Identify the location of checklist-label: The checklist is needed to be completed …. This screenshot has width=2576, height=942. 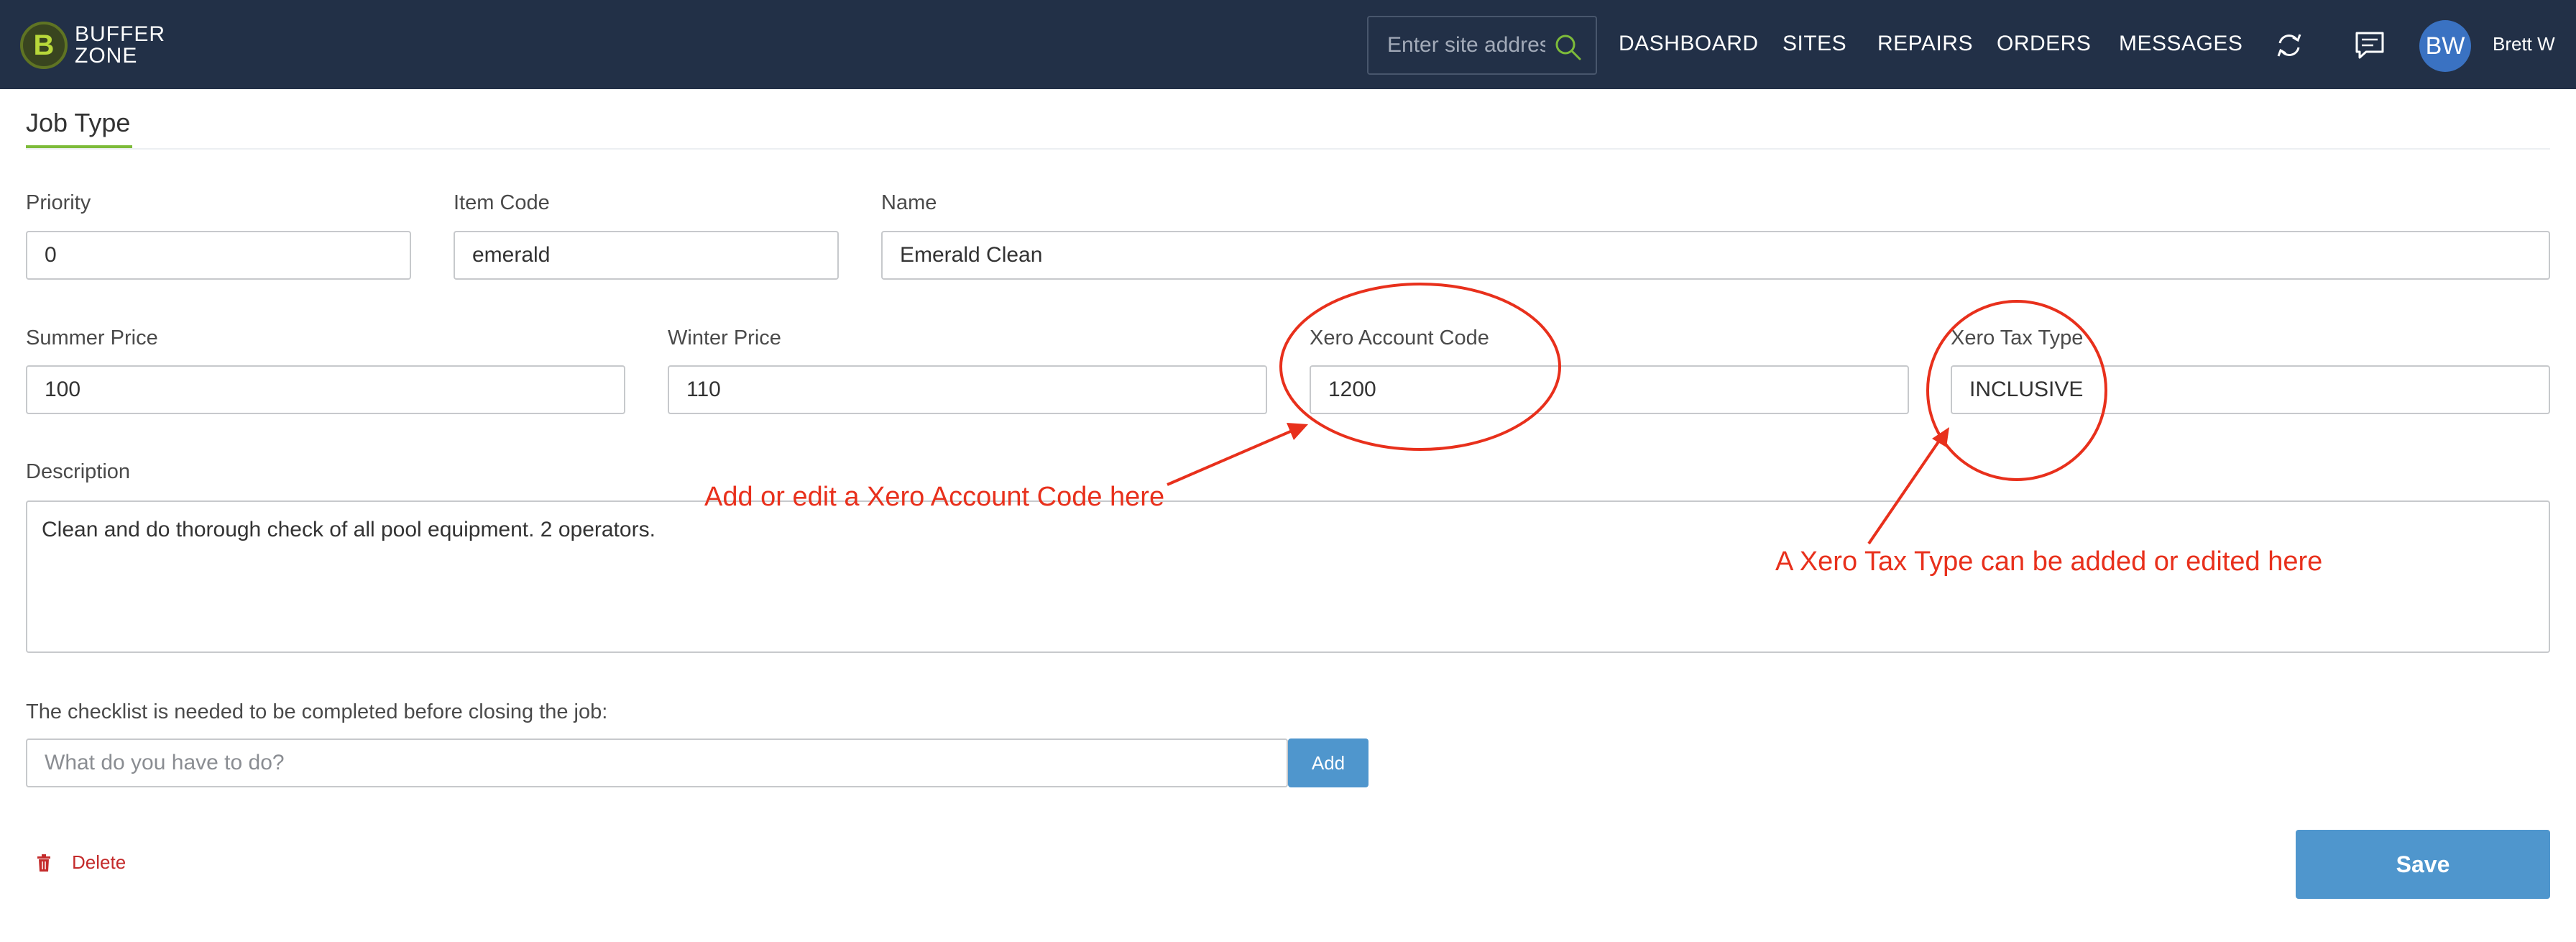
(317, 711).